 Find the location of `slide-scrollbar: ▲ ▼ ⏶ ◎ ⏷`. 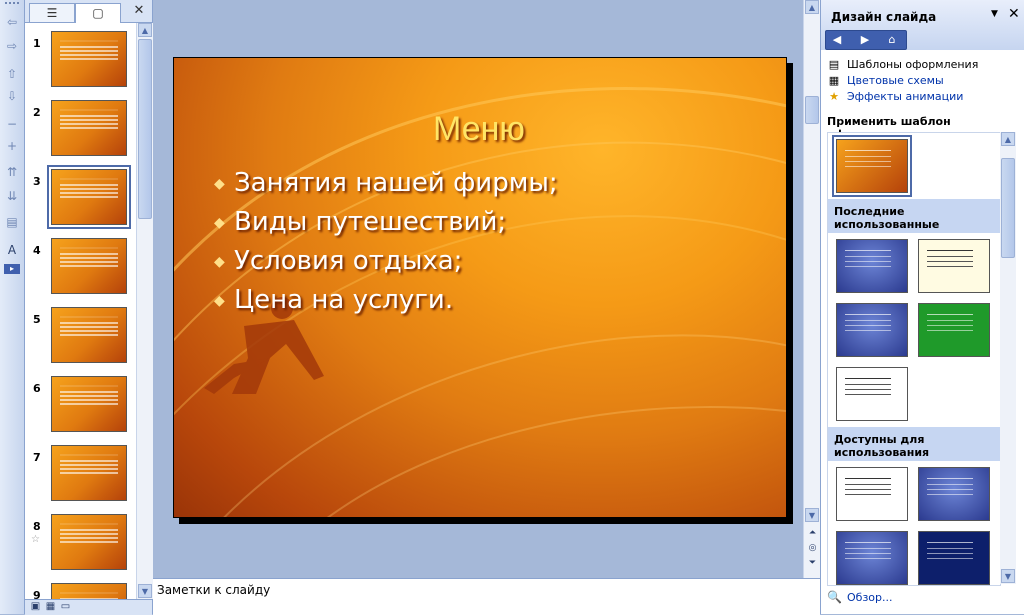

slide-scrollbar: ▲ ▼ ⏶ ◎ ⏷ is located at coordinates (812, 289).